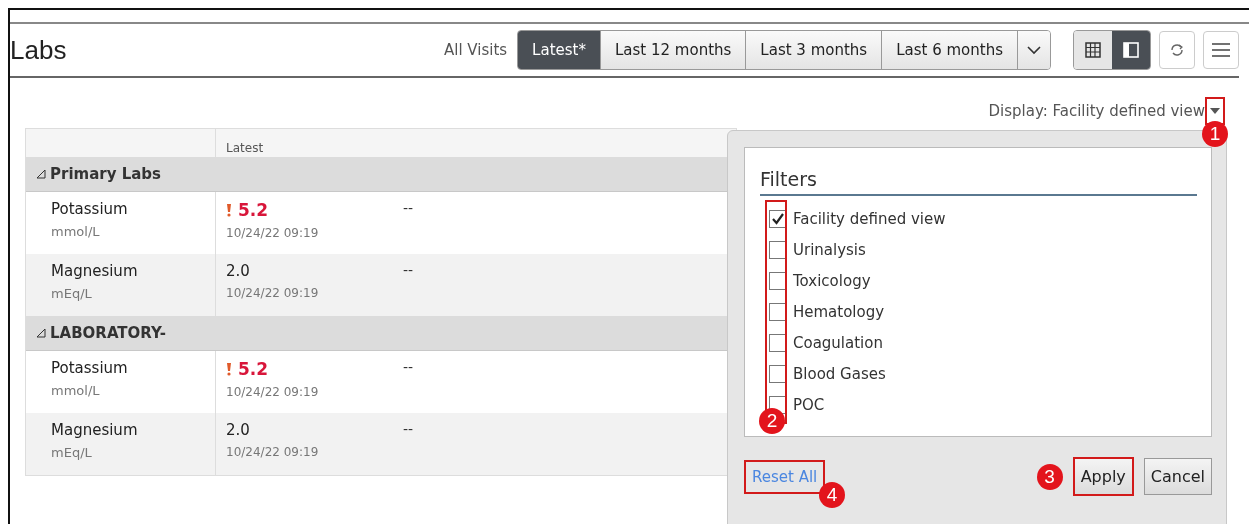  I want to click on menu-icon, so click(1221, 50).